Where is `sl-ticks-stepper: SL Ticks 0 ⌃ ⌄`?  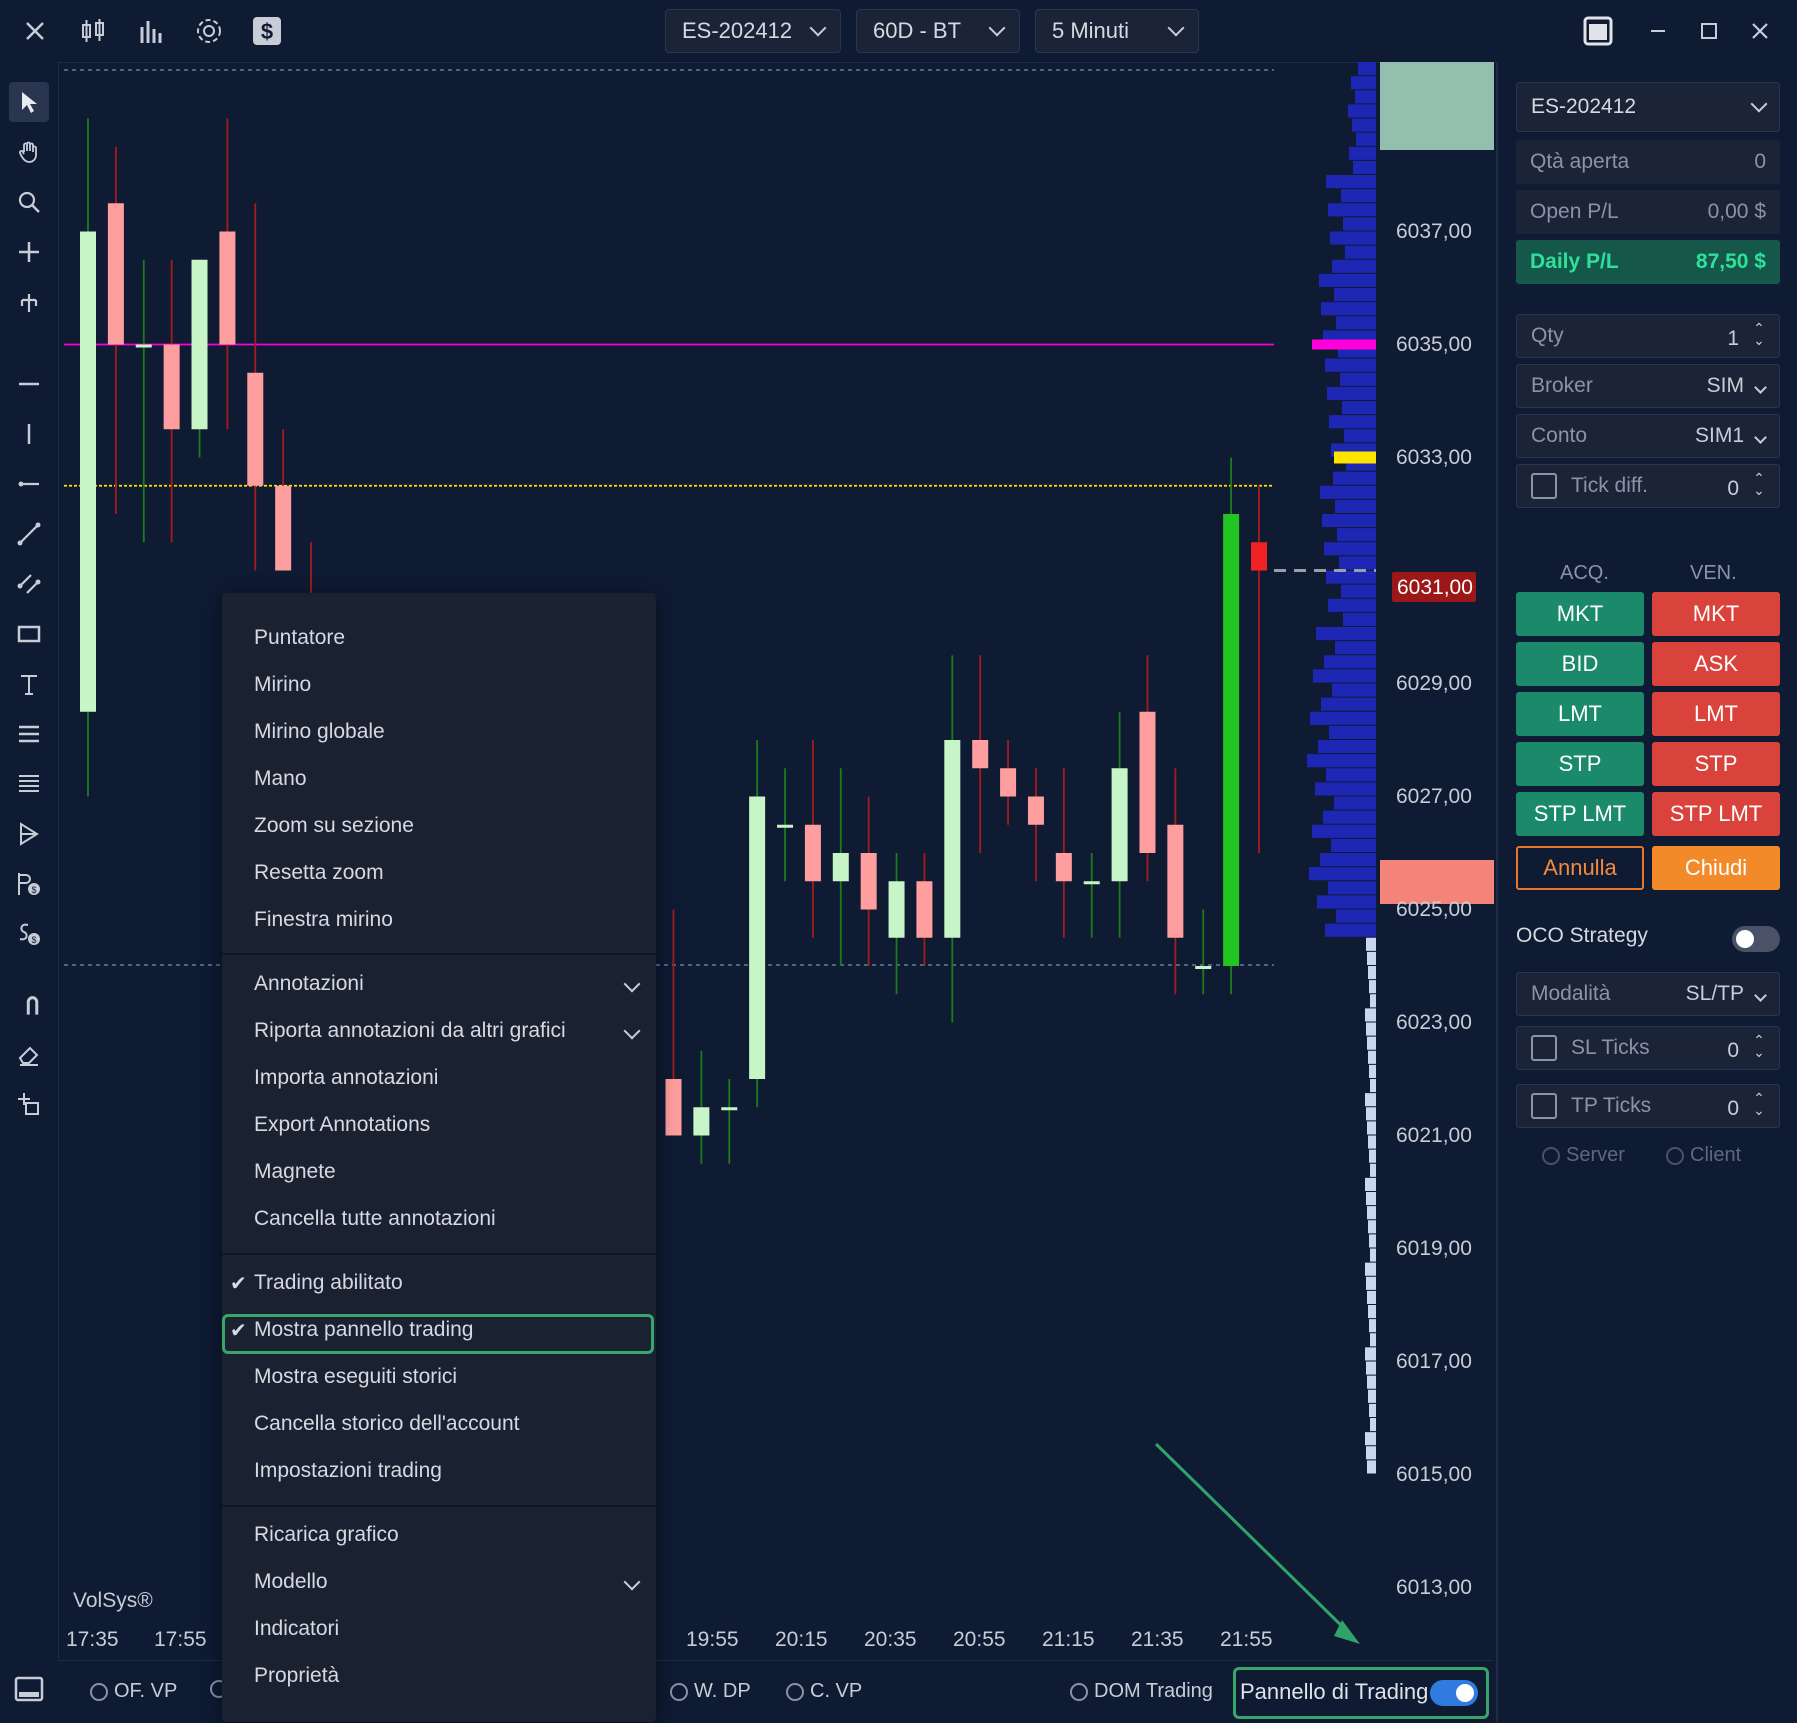
sl-ticks-stepper: SL Ticks 0 ⌃ ⌄ is located at coordinates (1648, 1048).